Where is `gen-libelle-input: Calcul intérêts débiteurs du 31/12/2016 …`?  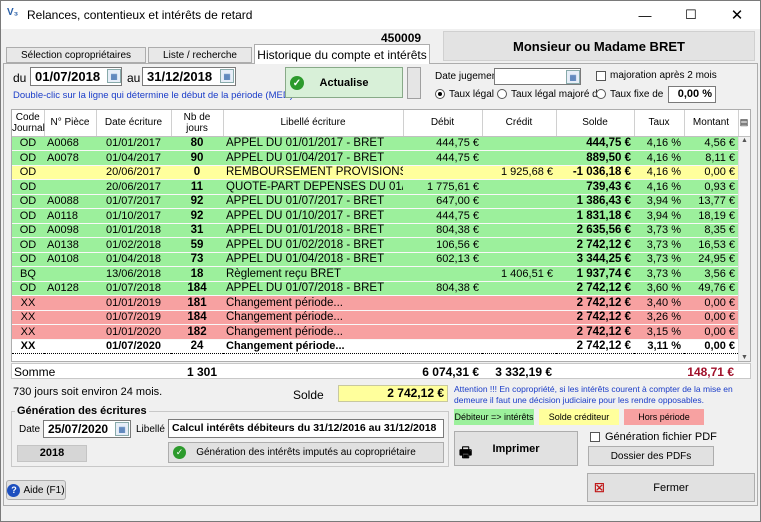
gen-libelle-input: Calcul intérêts débiteurs du 31/12/2016 … is located at coordinates (306, 428).